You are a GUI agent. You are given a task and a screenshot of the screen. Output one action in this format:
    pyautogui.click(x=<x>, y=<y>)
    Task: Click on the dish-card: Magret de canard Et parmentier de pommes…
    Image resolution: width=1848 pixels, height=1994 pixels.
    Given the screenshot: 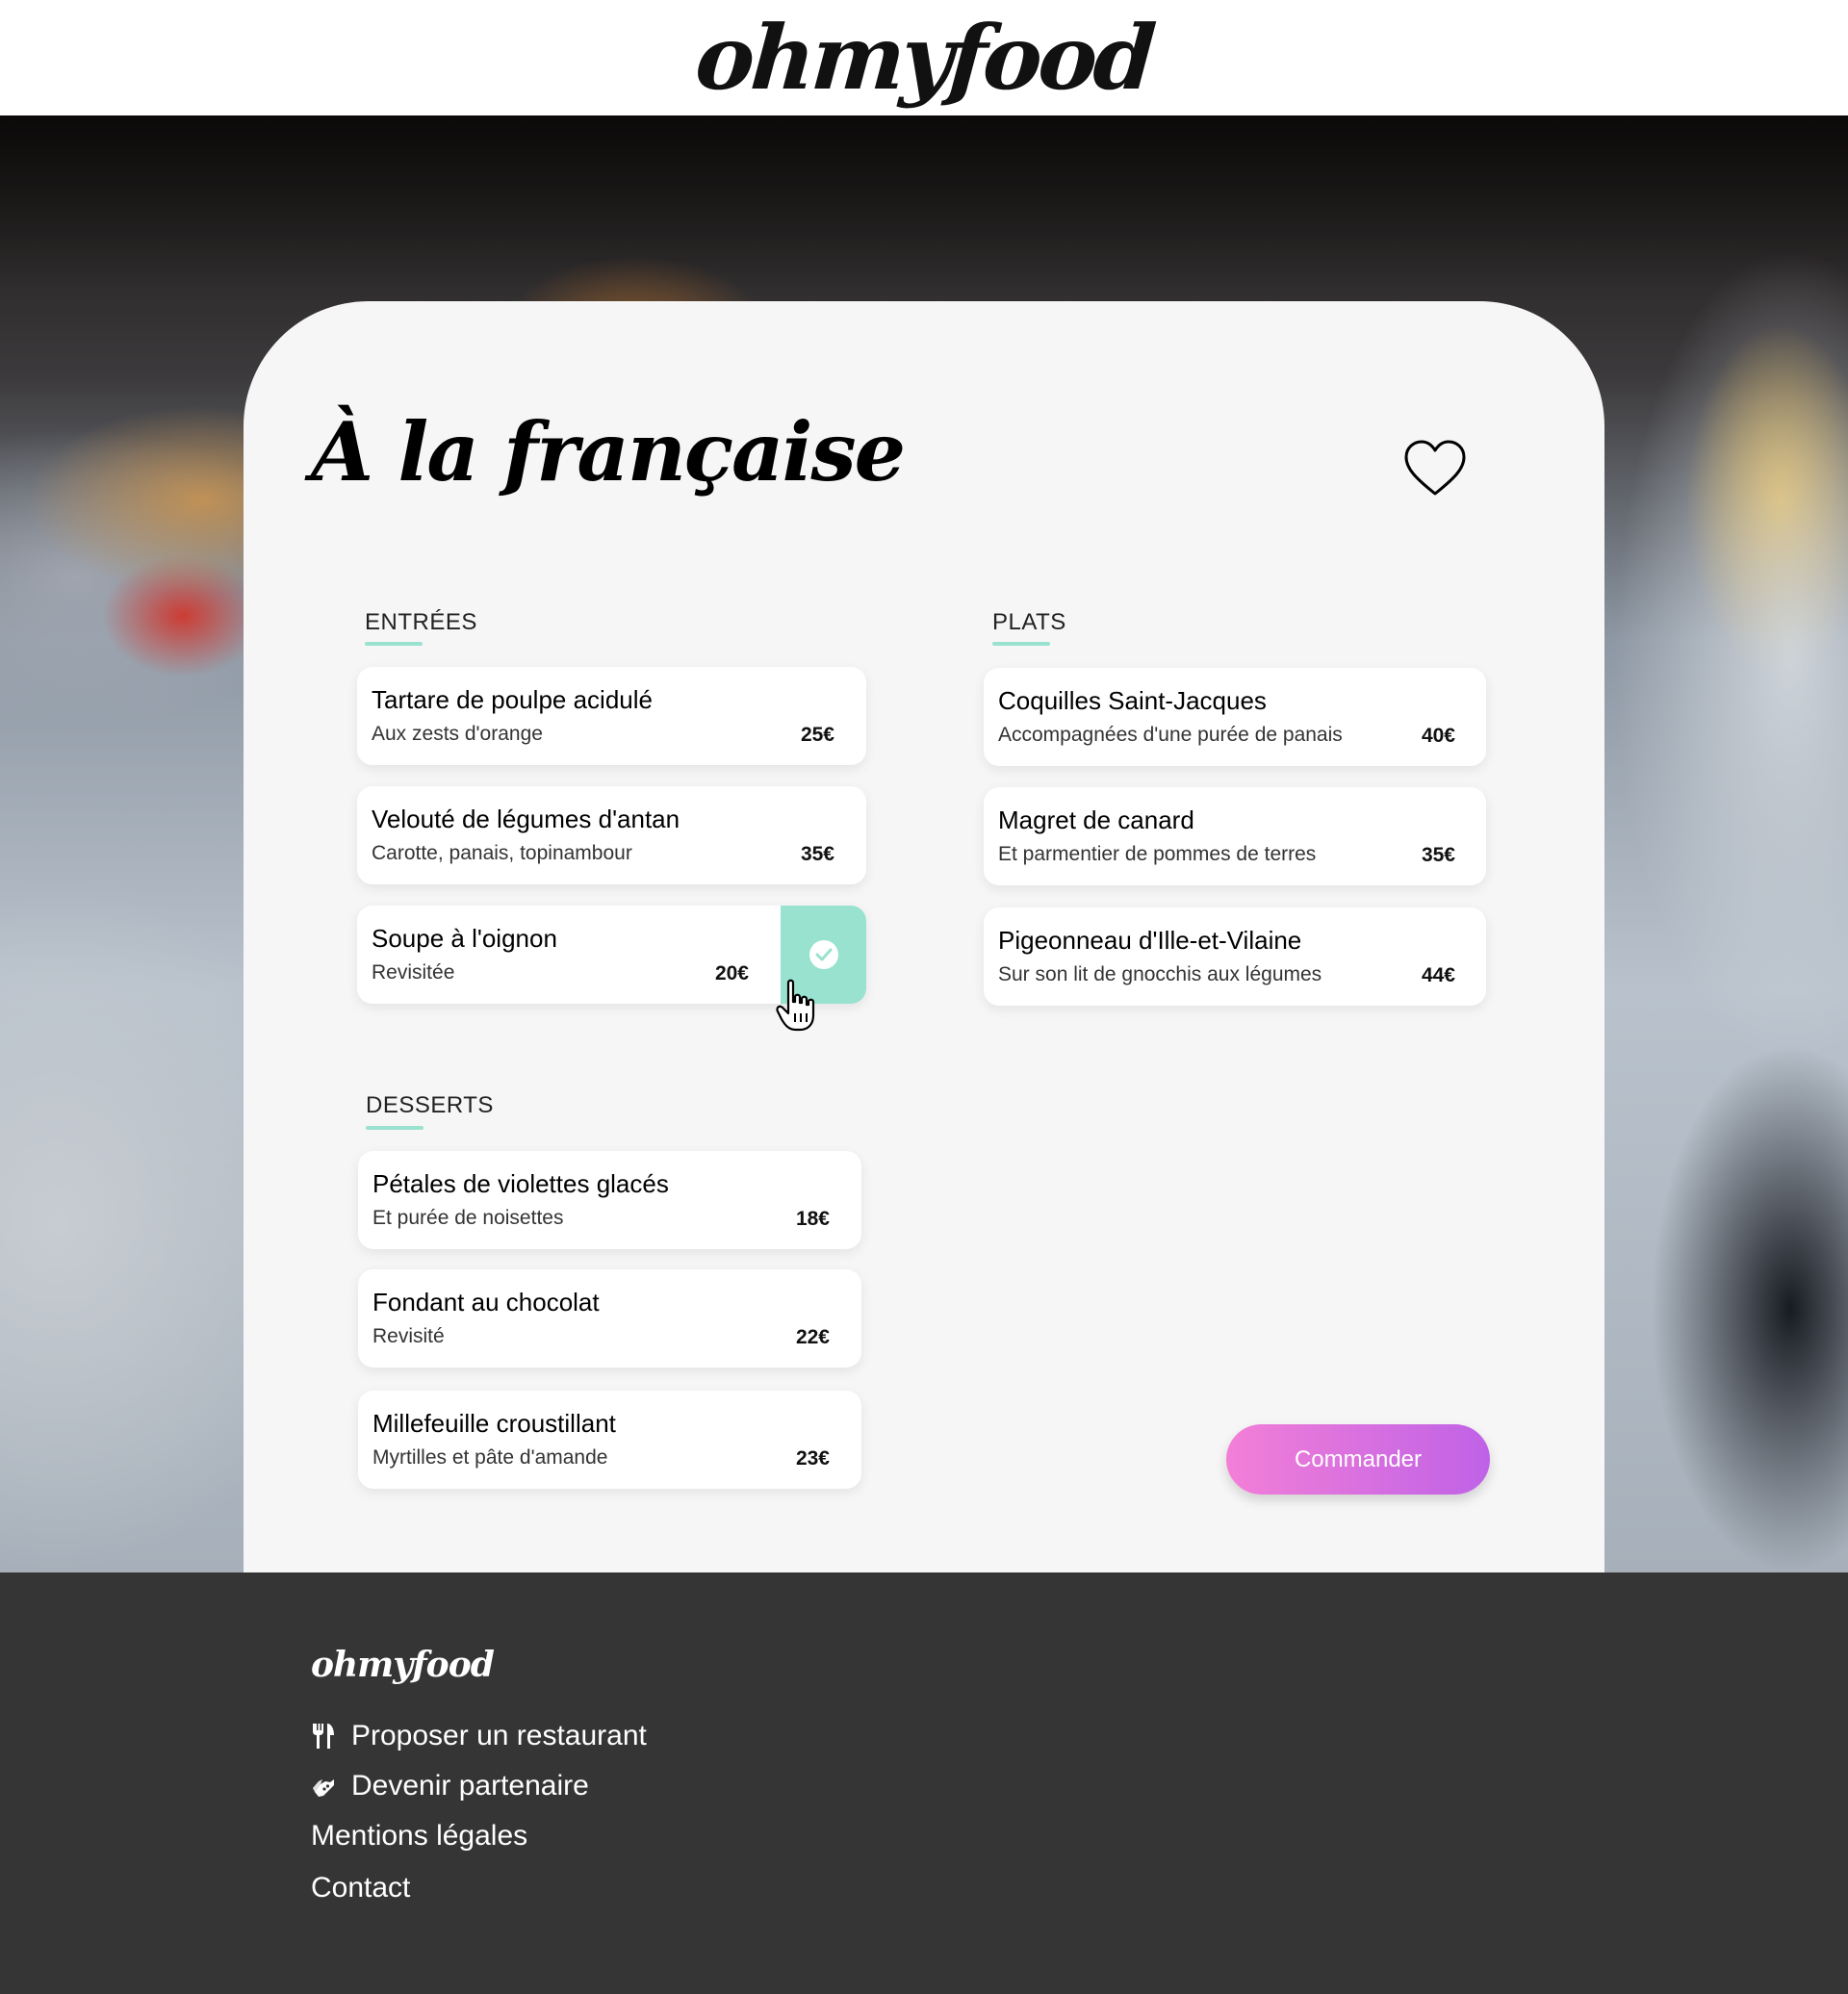 What is the action you would take?
    pyautogui.click(x=1235, y=836)
    